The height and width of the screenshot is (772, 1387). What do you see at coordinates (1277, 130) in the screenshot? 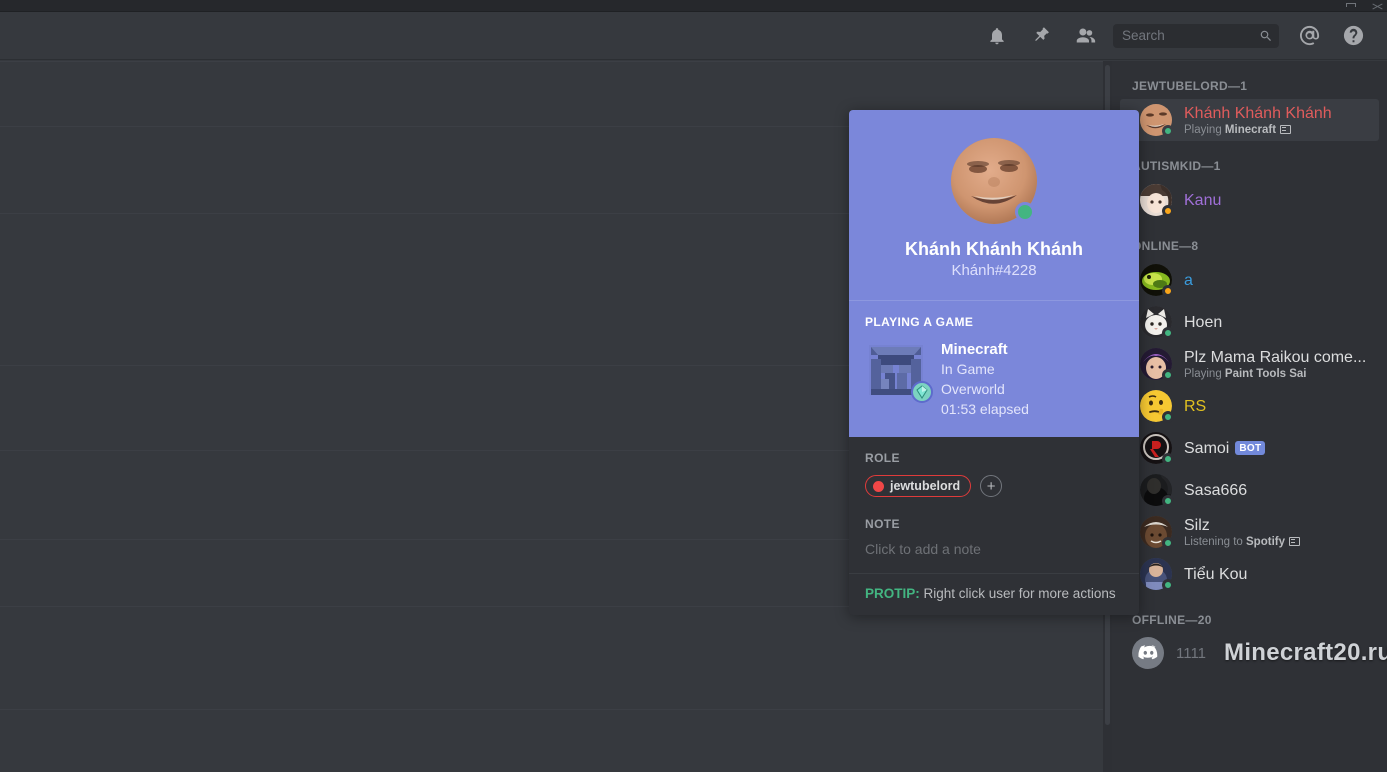
I see `member-activity: Playing Minecraft` at bounding box center [1277, 130].